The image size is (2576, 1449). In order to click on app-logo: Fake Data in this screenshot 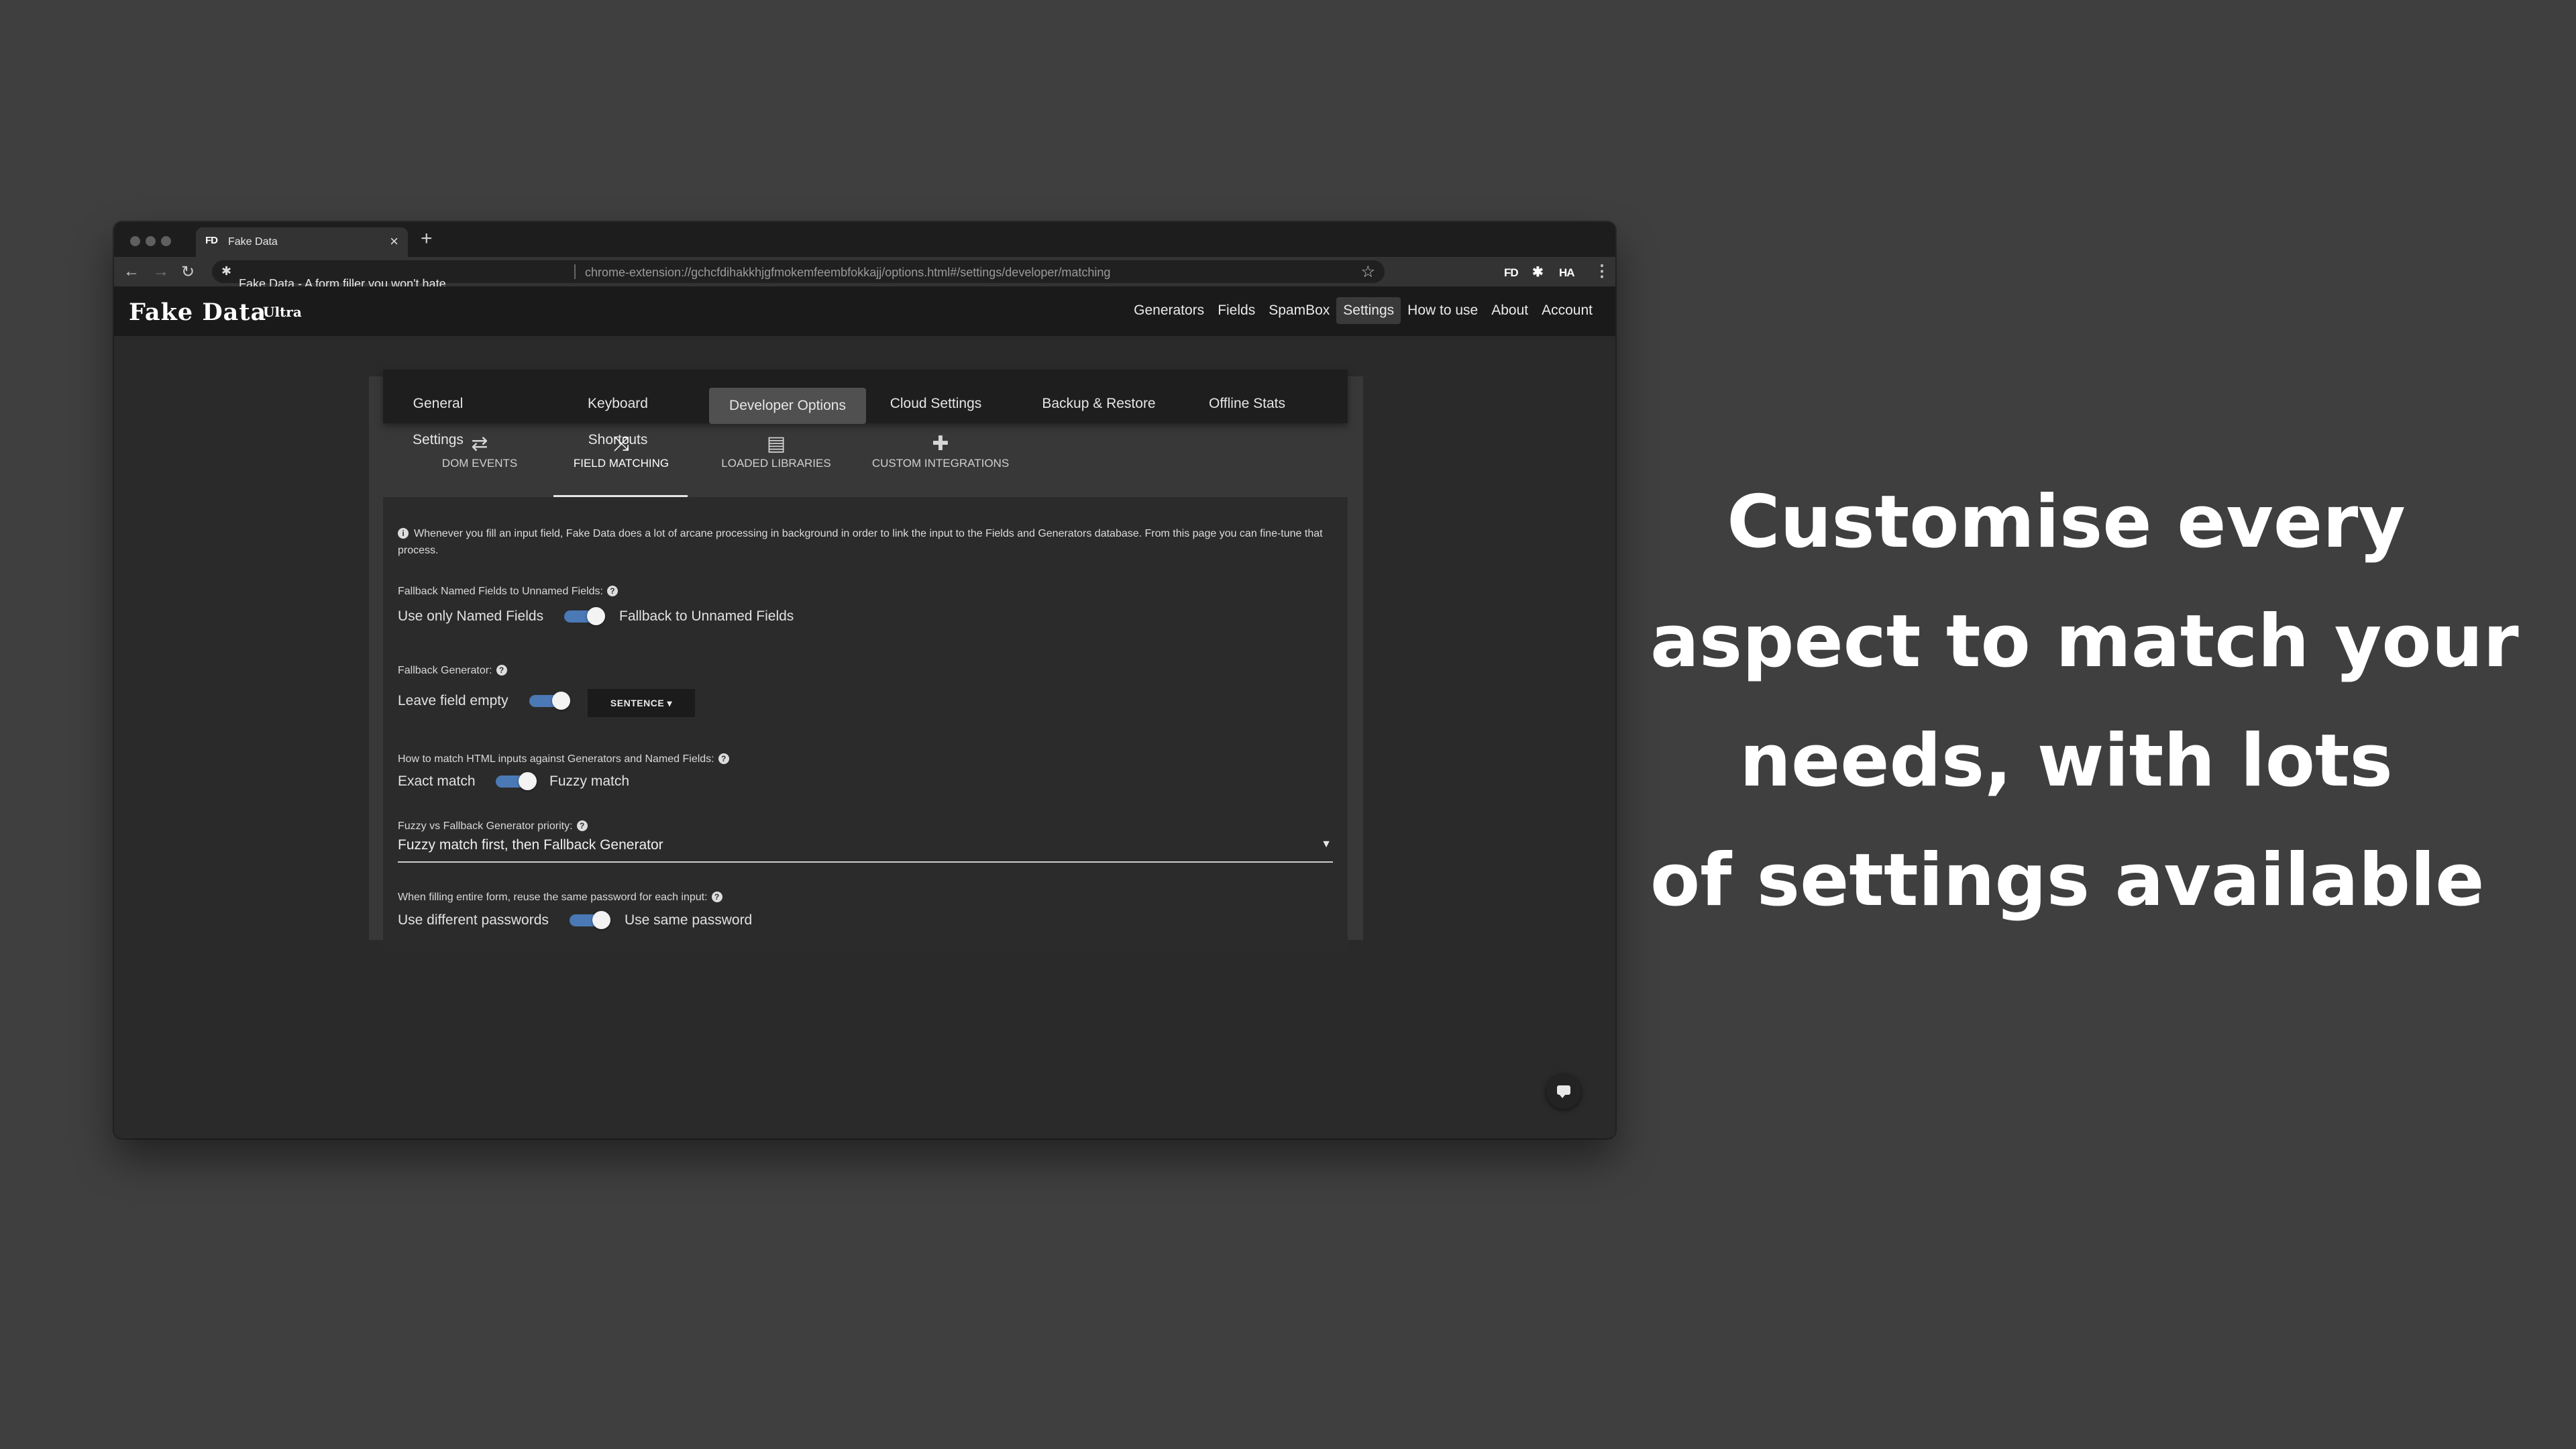, I will do `click(197, 312)`.